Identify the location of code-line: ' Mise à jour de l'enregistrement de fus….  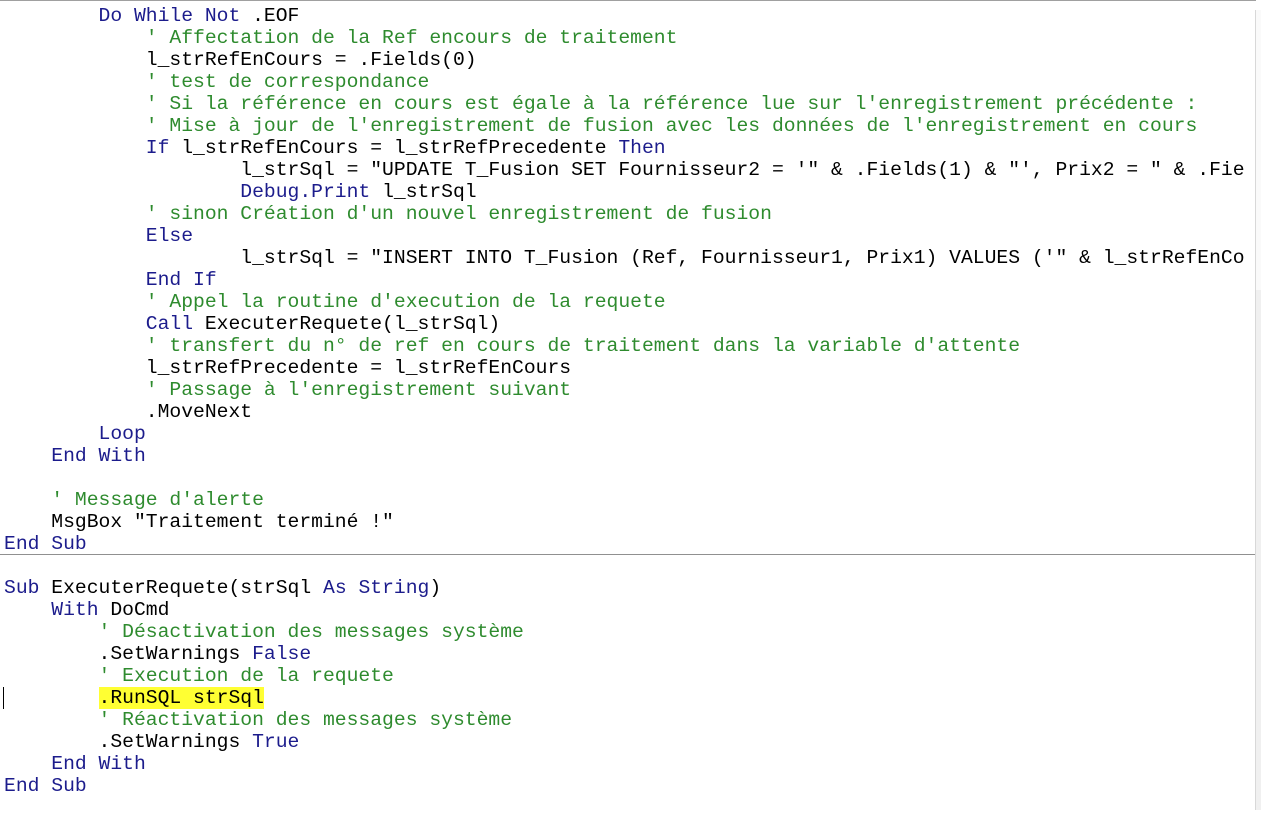
(630, 126).